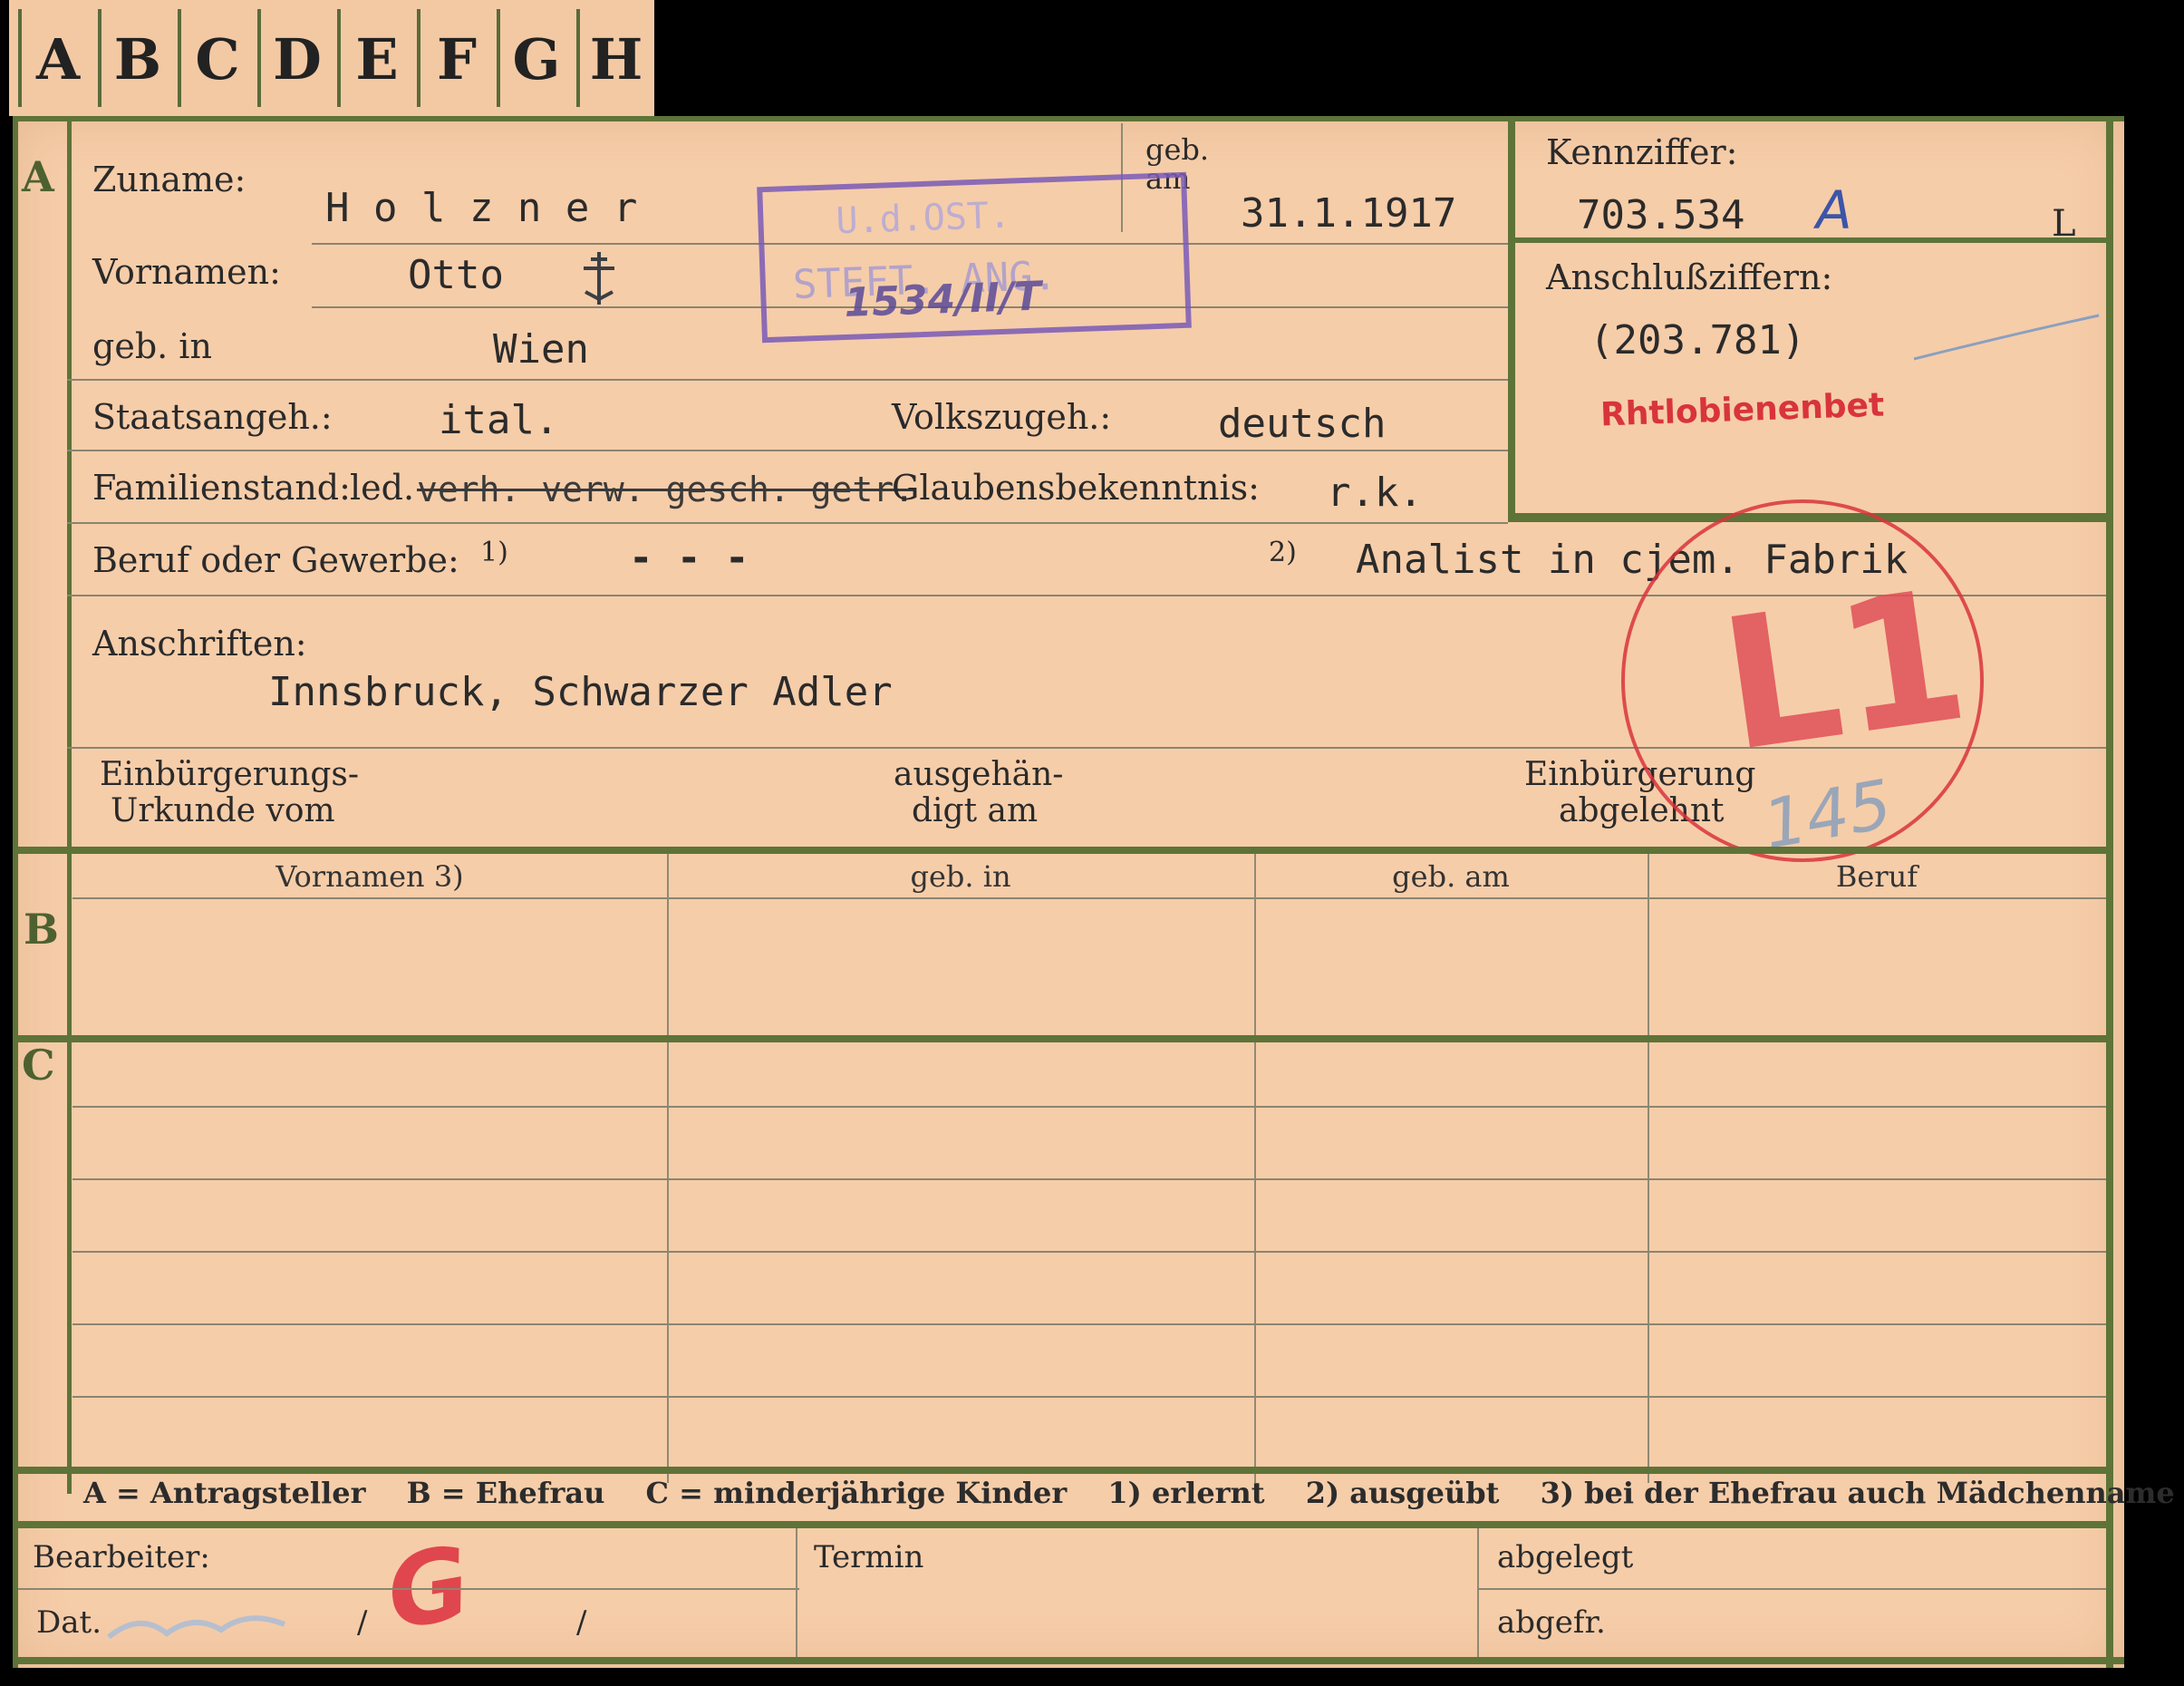 Image resolution: width=2184 pixels, height=1686 pixels. What do you see at coordinates (136, 58) in the screenshot?
I see `tab-b: B` at bounding box center [136, 58].